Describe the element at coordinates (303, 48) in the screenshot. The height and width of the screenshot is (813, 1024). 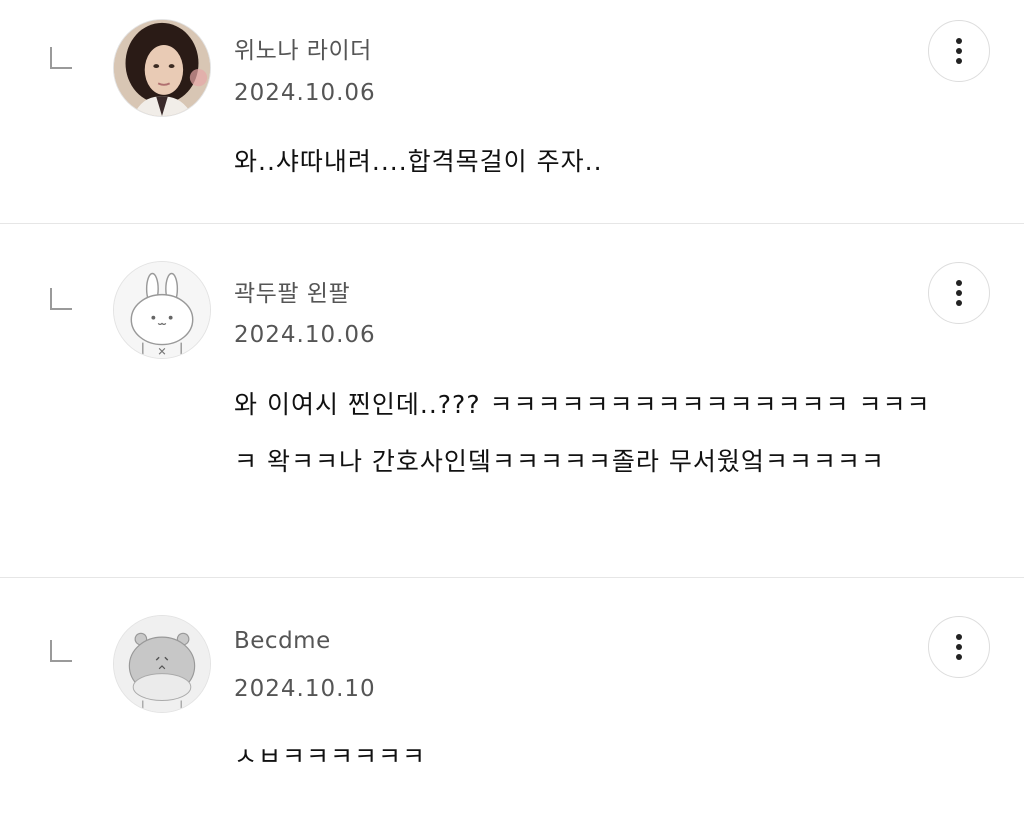
I see `comment-nickname: 위노나 라이더` at that location.